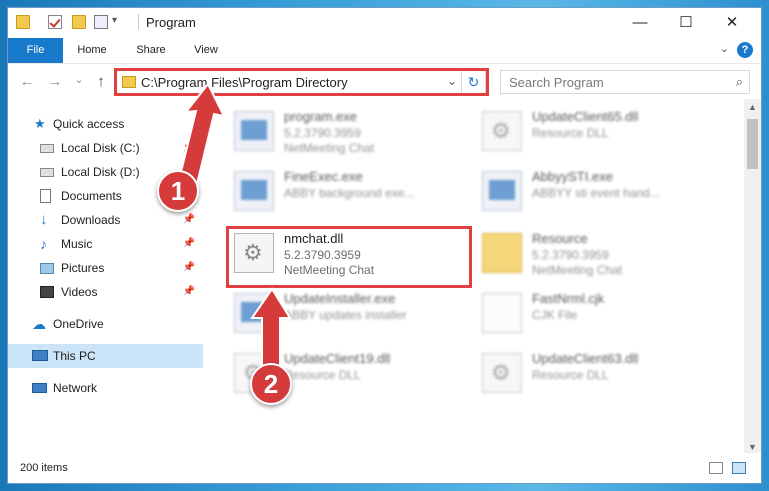 This screenshot has width=769, height=491. I want to click on sidebar-item-quick-access: ★ Quick access, so click(105, 124).